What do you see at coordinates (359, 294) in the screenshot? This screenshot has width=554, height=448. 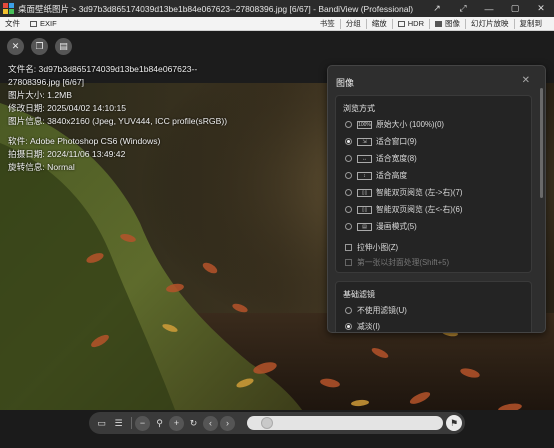 I see `filter-title: 基础滤镜` at bounding box center [359, 294].